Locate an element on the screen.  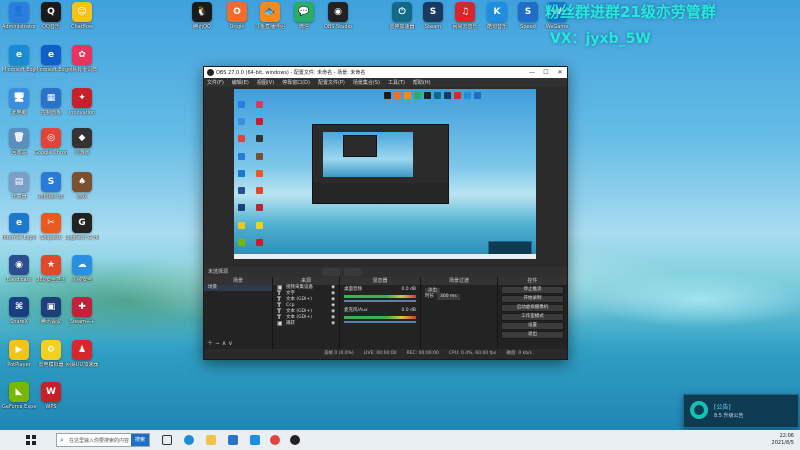
desktop-icon: ★ 360安全卫士 is located at coordinates (51, 269).